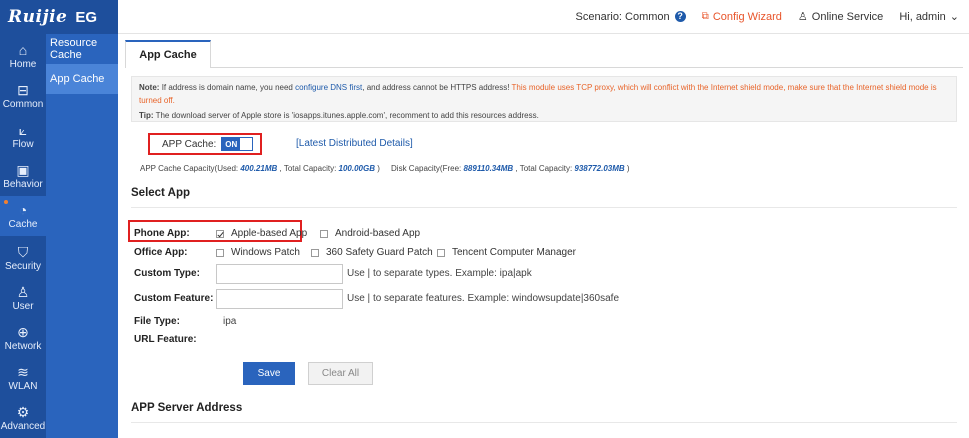  What do you see at coordinates (269, 373) in the screenshot?
I see `save-button: Save` at bounding box center [269, 373].